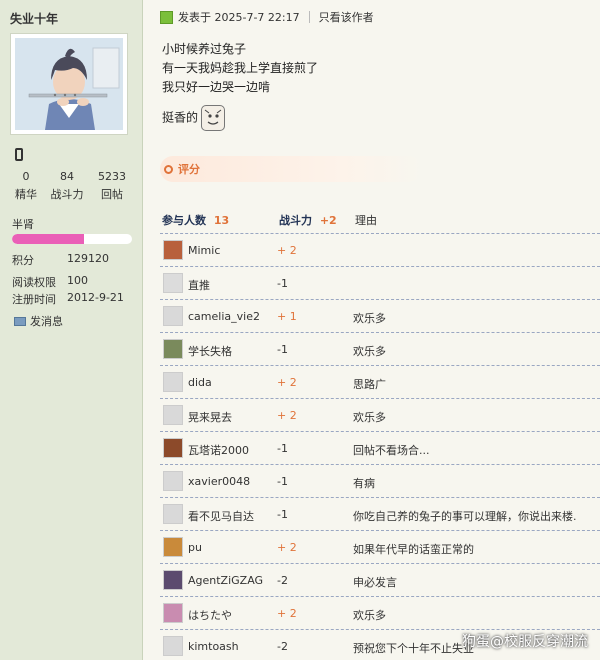  Describe the element at coordinates (180, 117) in the screenshot. I see `post-line-4: 挺香的` at that location.